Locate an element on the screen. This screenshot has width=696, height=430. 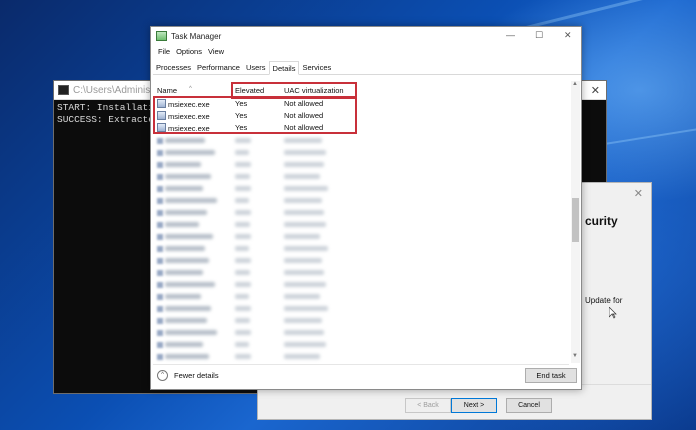
scroll-up-icon: ▲ is located at coordinates (575, 84).